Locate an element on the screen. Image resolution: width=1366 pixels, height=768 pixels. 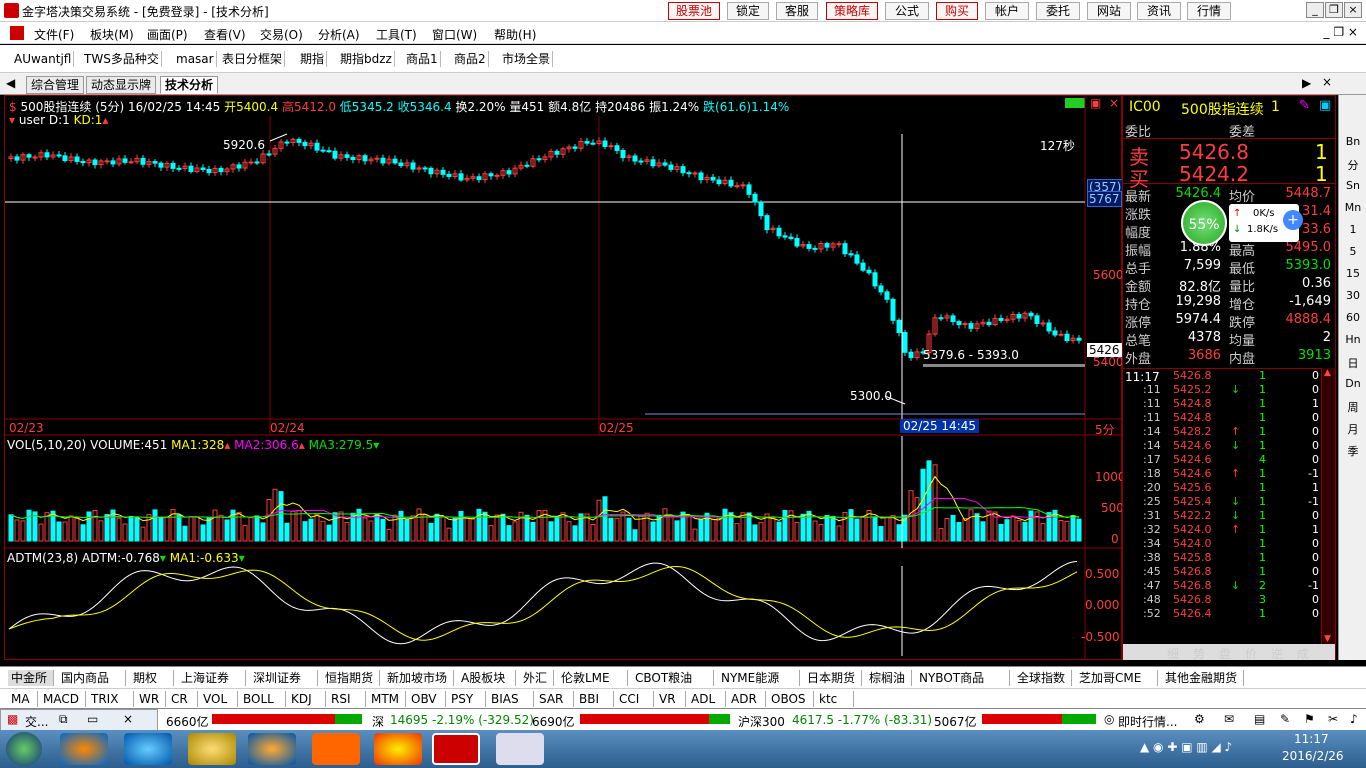
sidebar-period-1: 分 is located at coordinates (1353, 165).